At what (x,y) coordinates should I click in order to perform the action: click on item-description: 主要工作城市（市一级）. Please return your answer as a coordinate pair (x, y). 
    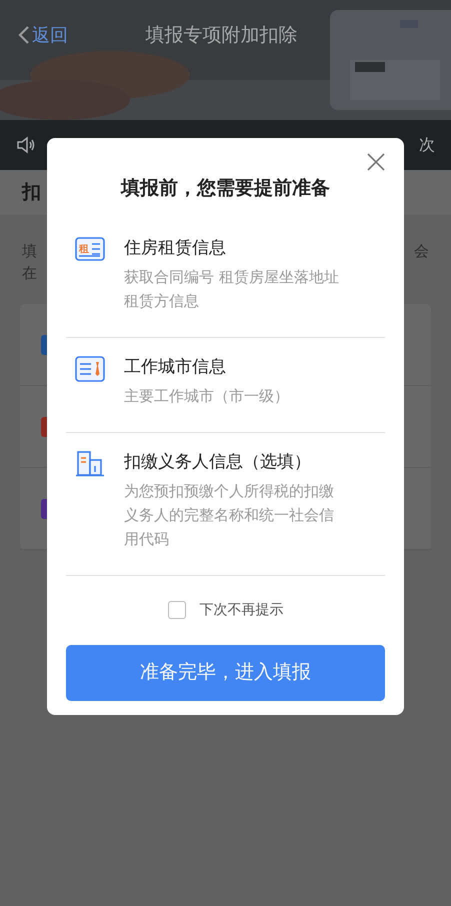
    Looking at the image, I should click on (207, 396).